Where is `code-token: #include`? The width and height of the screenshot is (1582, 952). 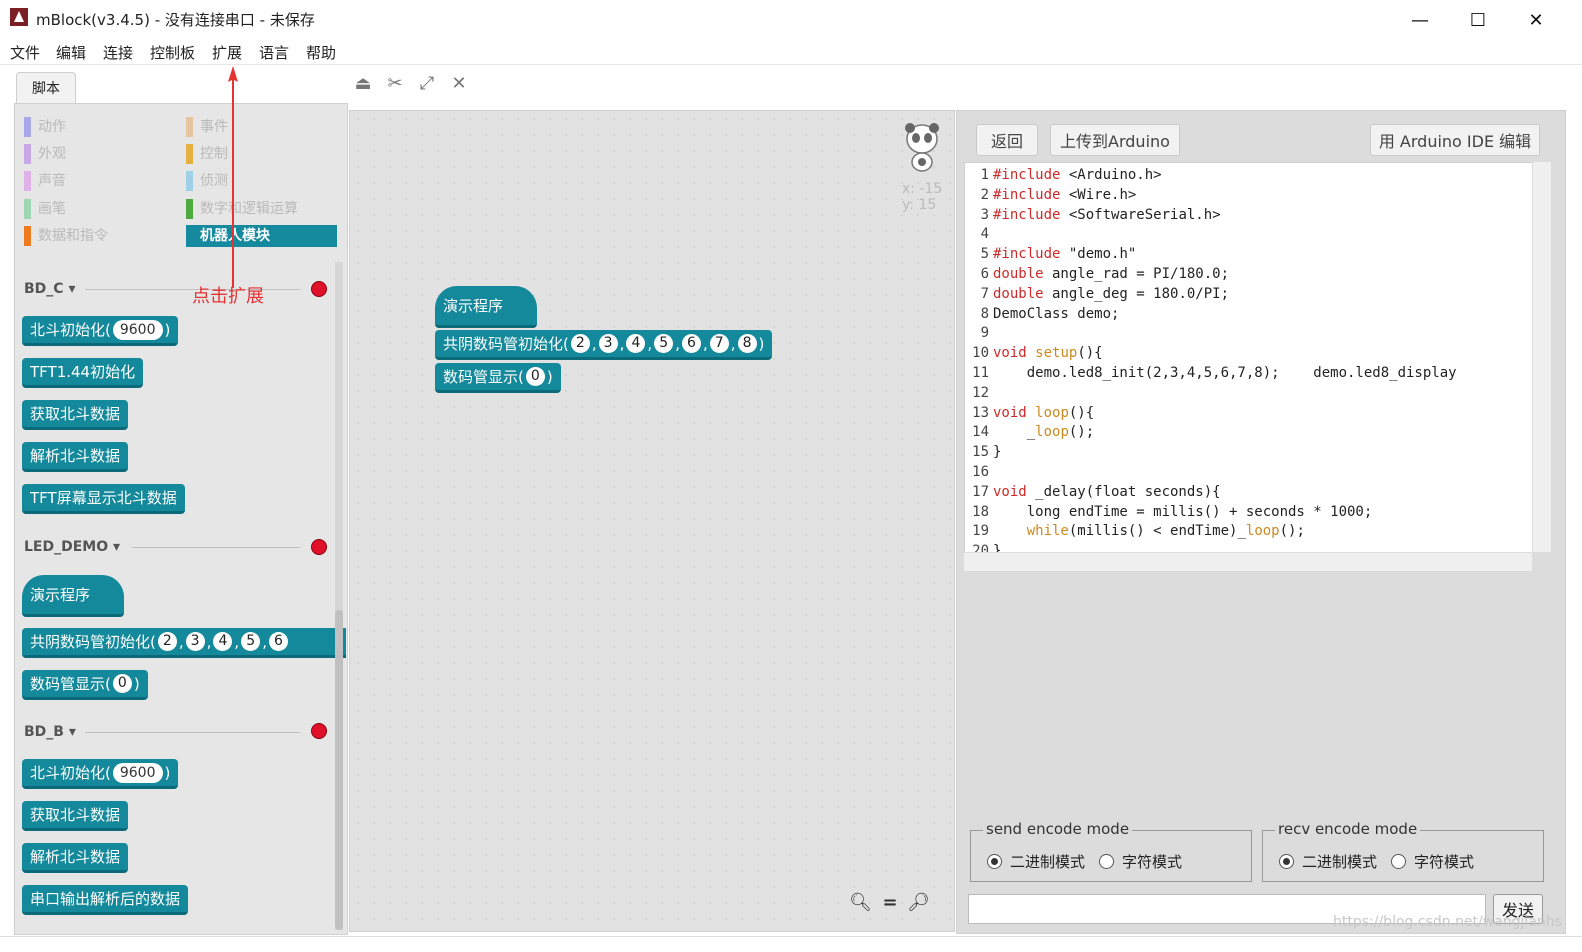 code-token: #include is located at coordinates (1027, 214).